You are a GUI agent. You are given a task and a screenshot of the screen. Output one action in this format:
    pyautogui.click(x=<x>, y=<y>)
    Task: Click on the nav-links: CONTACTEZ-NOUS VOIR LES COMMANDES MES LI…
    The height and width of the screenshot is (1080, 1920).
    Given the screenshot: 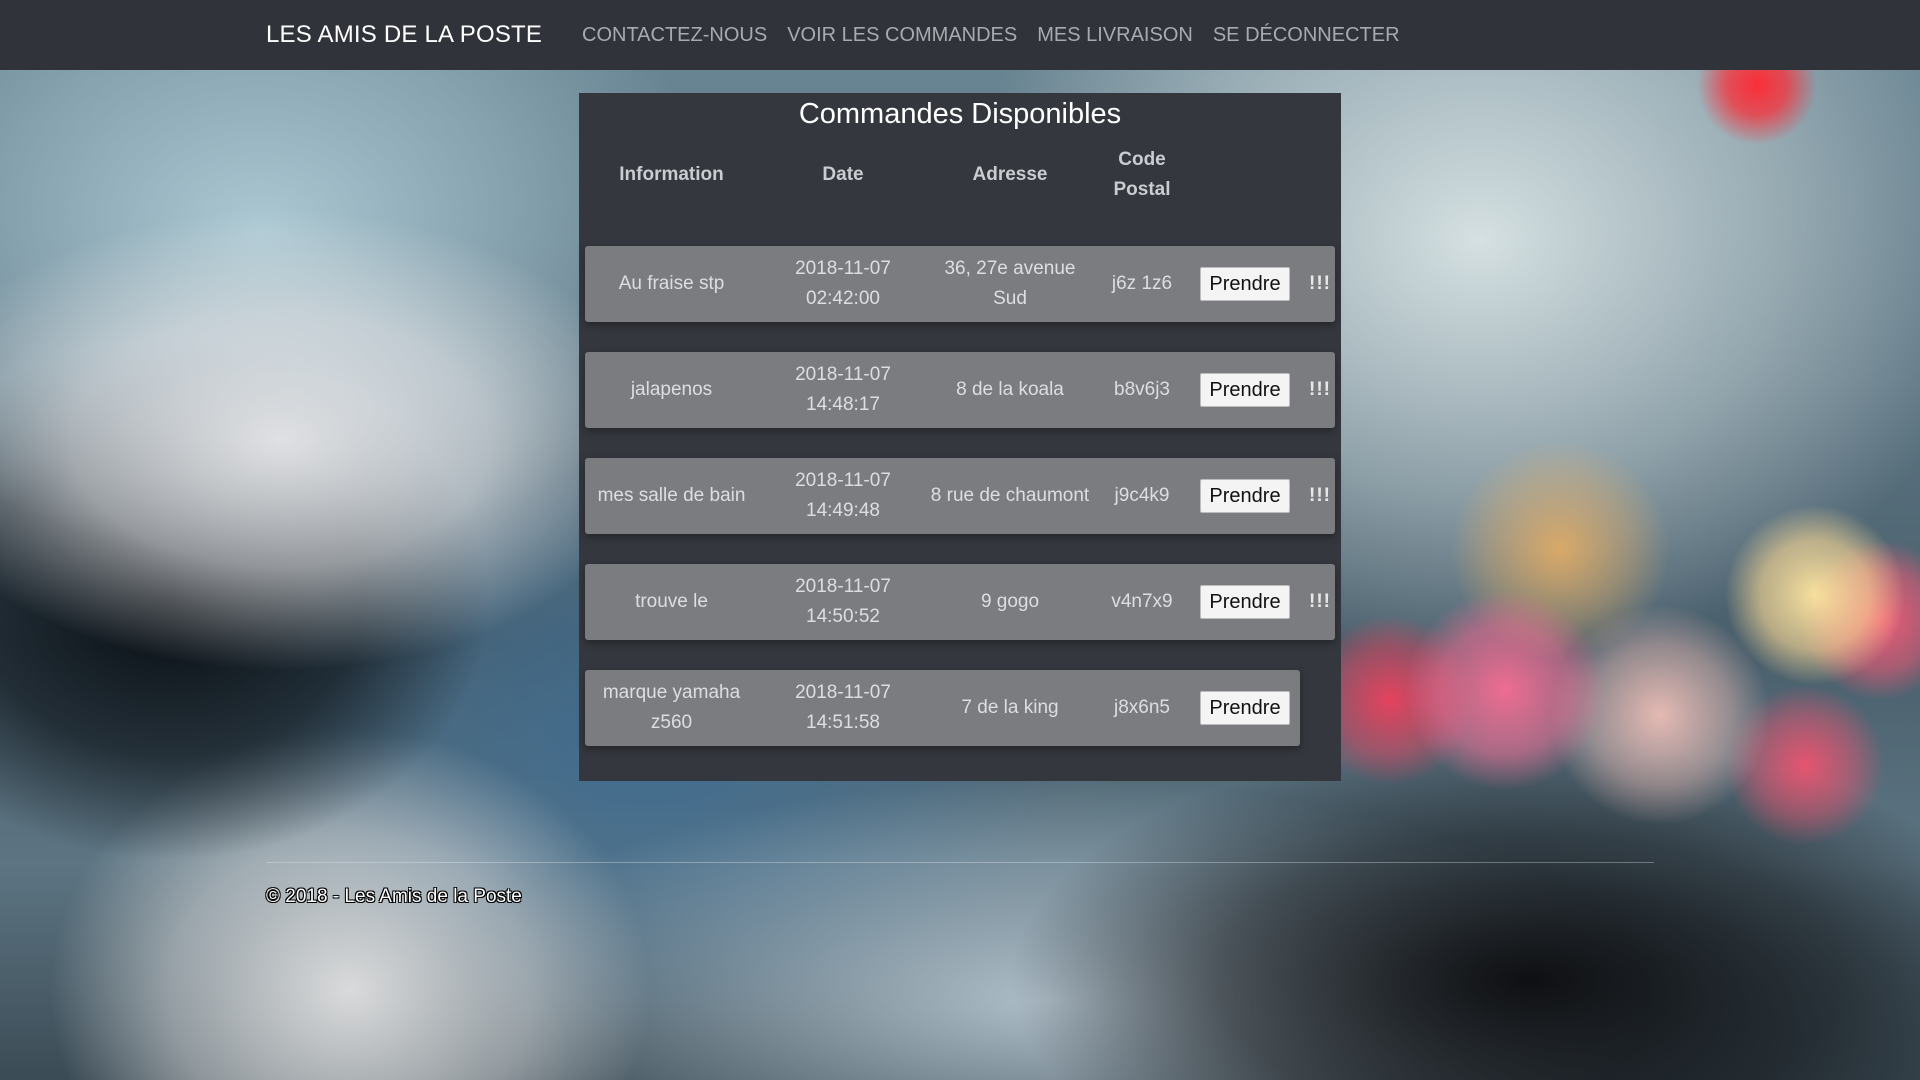 What is the action you would take?
    pyautogui.click(x=1001, y=35)
    